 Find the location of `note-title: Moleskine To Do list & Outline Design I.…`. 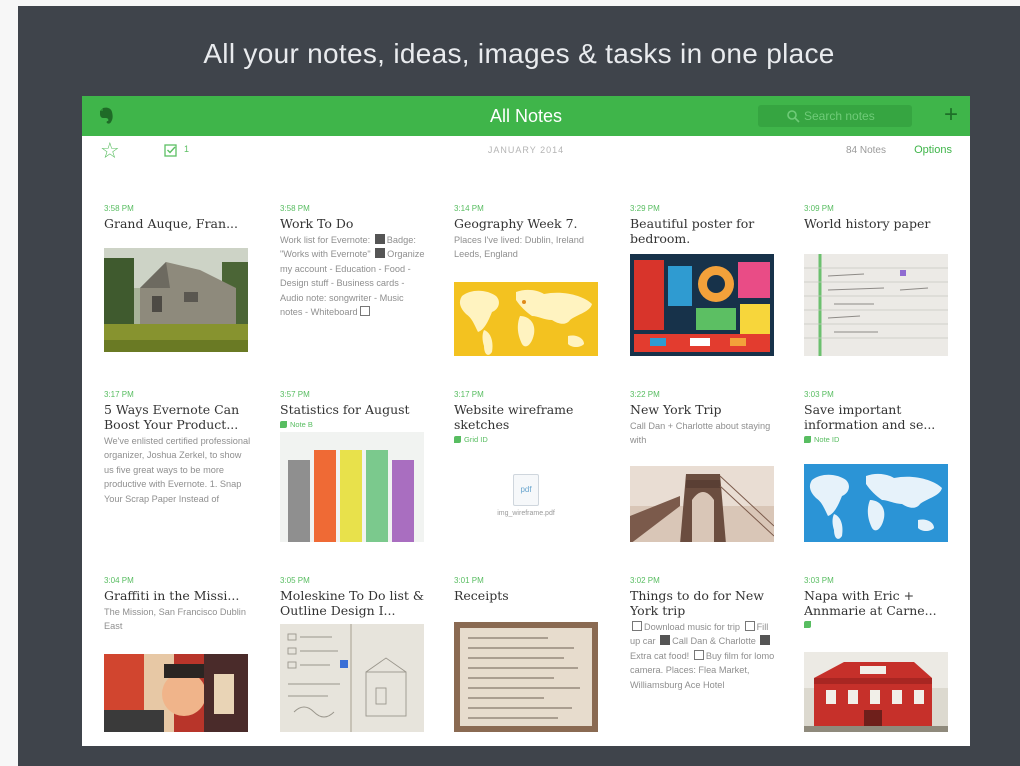

note-title: Moleskine To Do list & Outline Design I.… is located at coordinates (352, 603).